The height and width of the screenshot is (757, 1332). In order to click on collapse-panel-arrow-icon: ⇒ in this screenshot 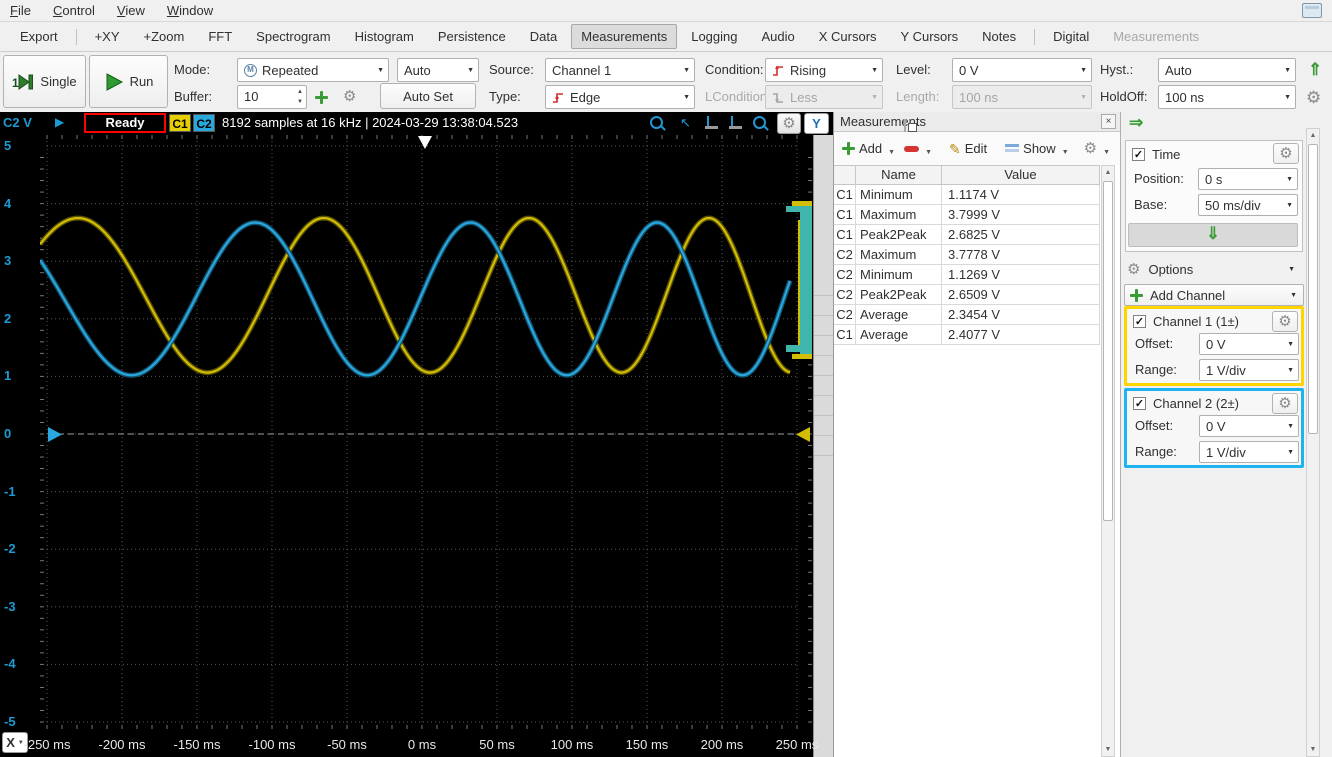, I will do `click(1136, 122)`.